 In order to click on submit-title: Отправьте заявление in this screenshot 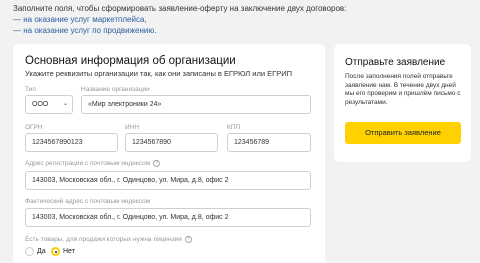, I will do `click(395, 62)`.